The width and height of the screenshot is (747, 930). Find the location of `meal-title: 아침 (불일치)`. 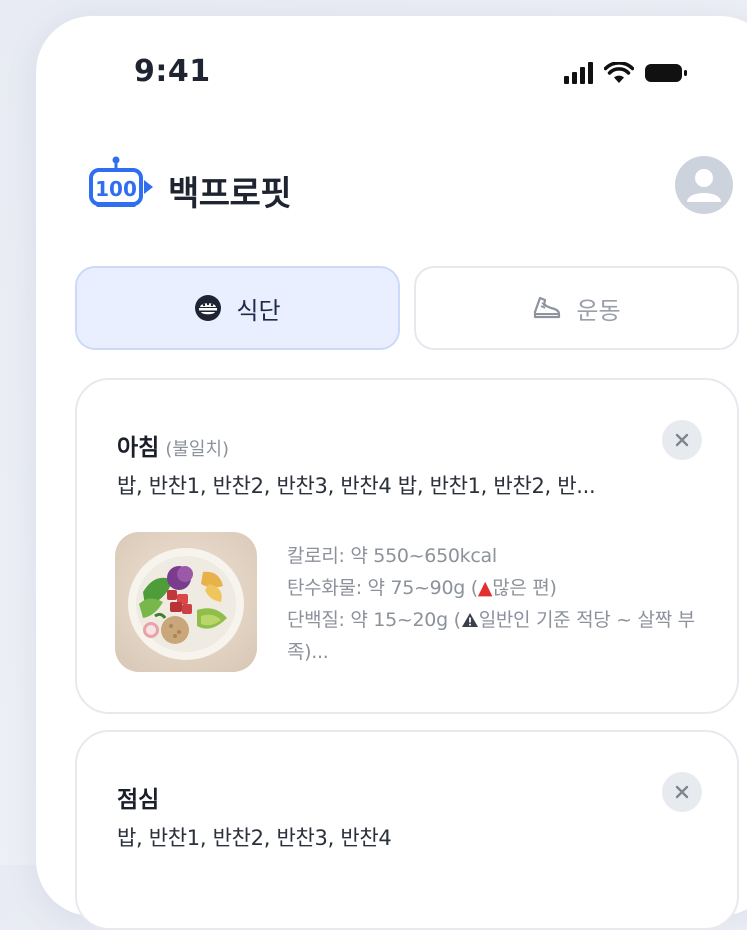

meal-title: 아침 (불일치) is located at coordinates (173, 445).